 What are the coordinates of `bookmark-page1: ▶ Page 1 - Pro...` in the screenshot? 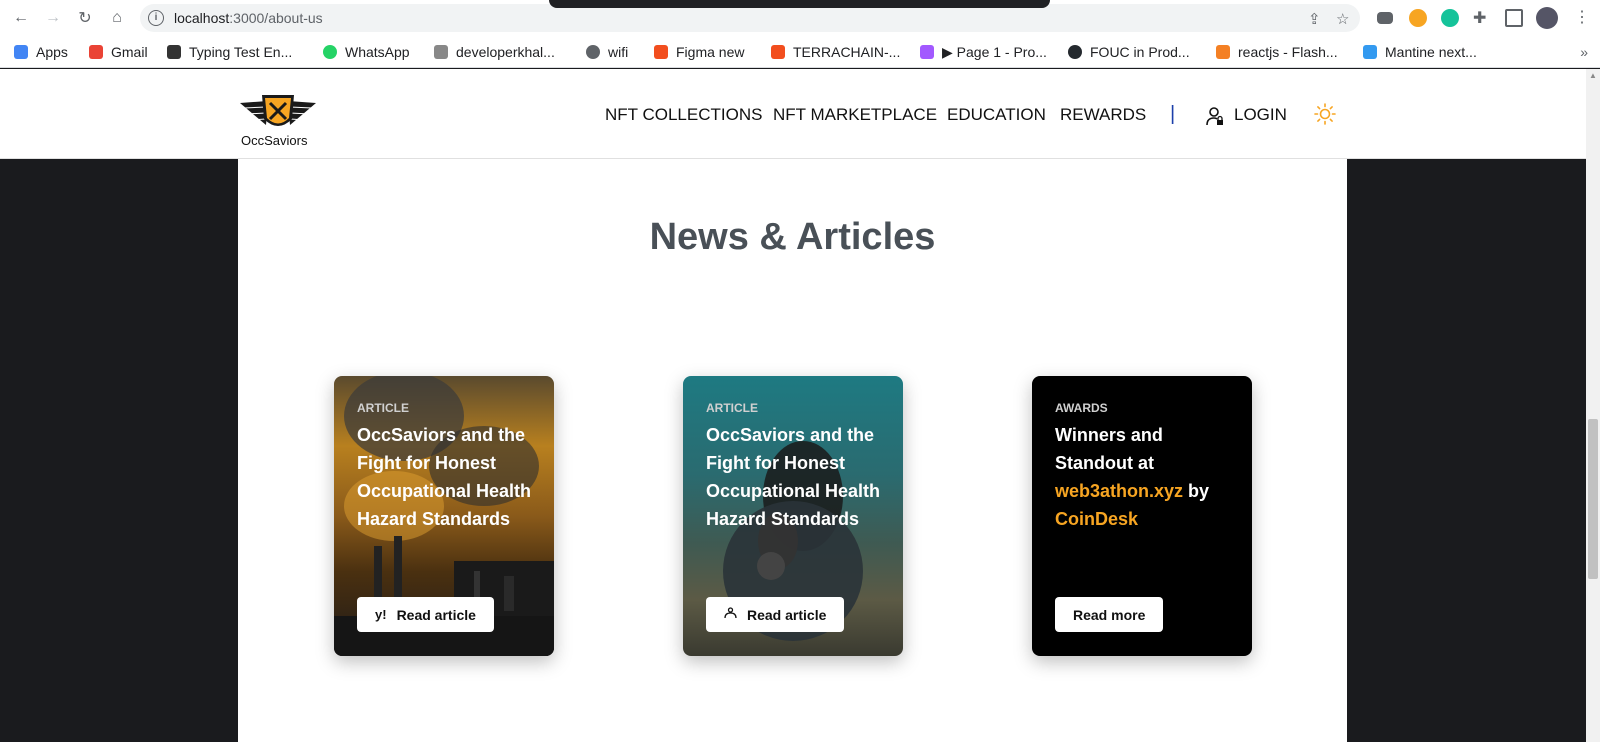 It's located at (983, 52).